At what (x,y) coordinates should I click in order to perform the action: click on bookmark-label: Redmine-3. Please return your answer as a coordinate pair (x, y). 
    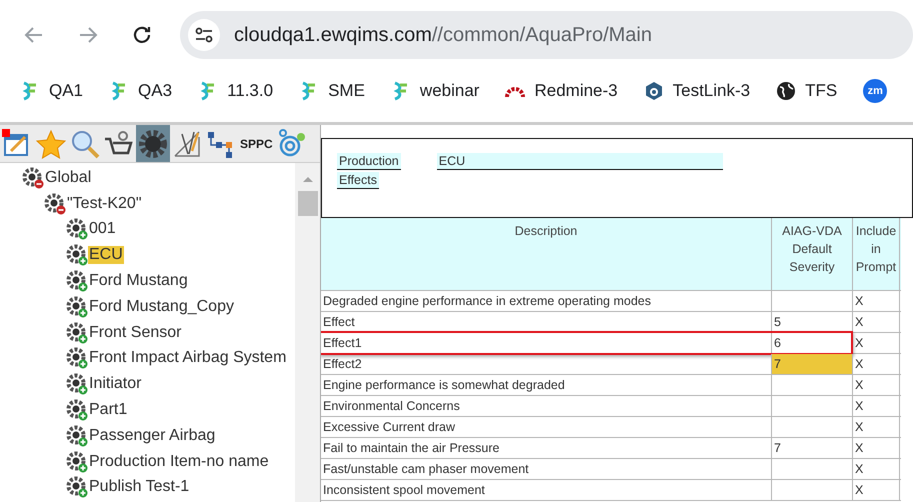
    Looking at the image, I should click on (576, 91).